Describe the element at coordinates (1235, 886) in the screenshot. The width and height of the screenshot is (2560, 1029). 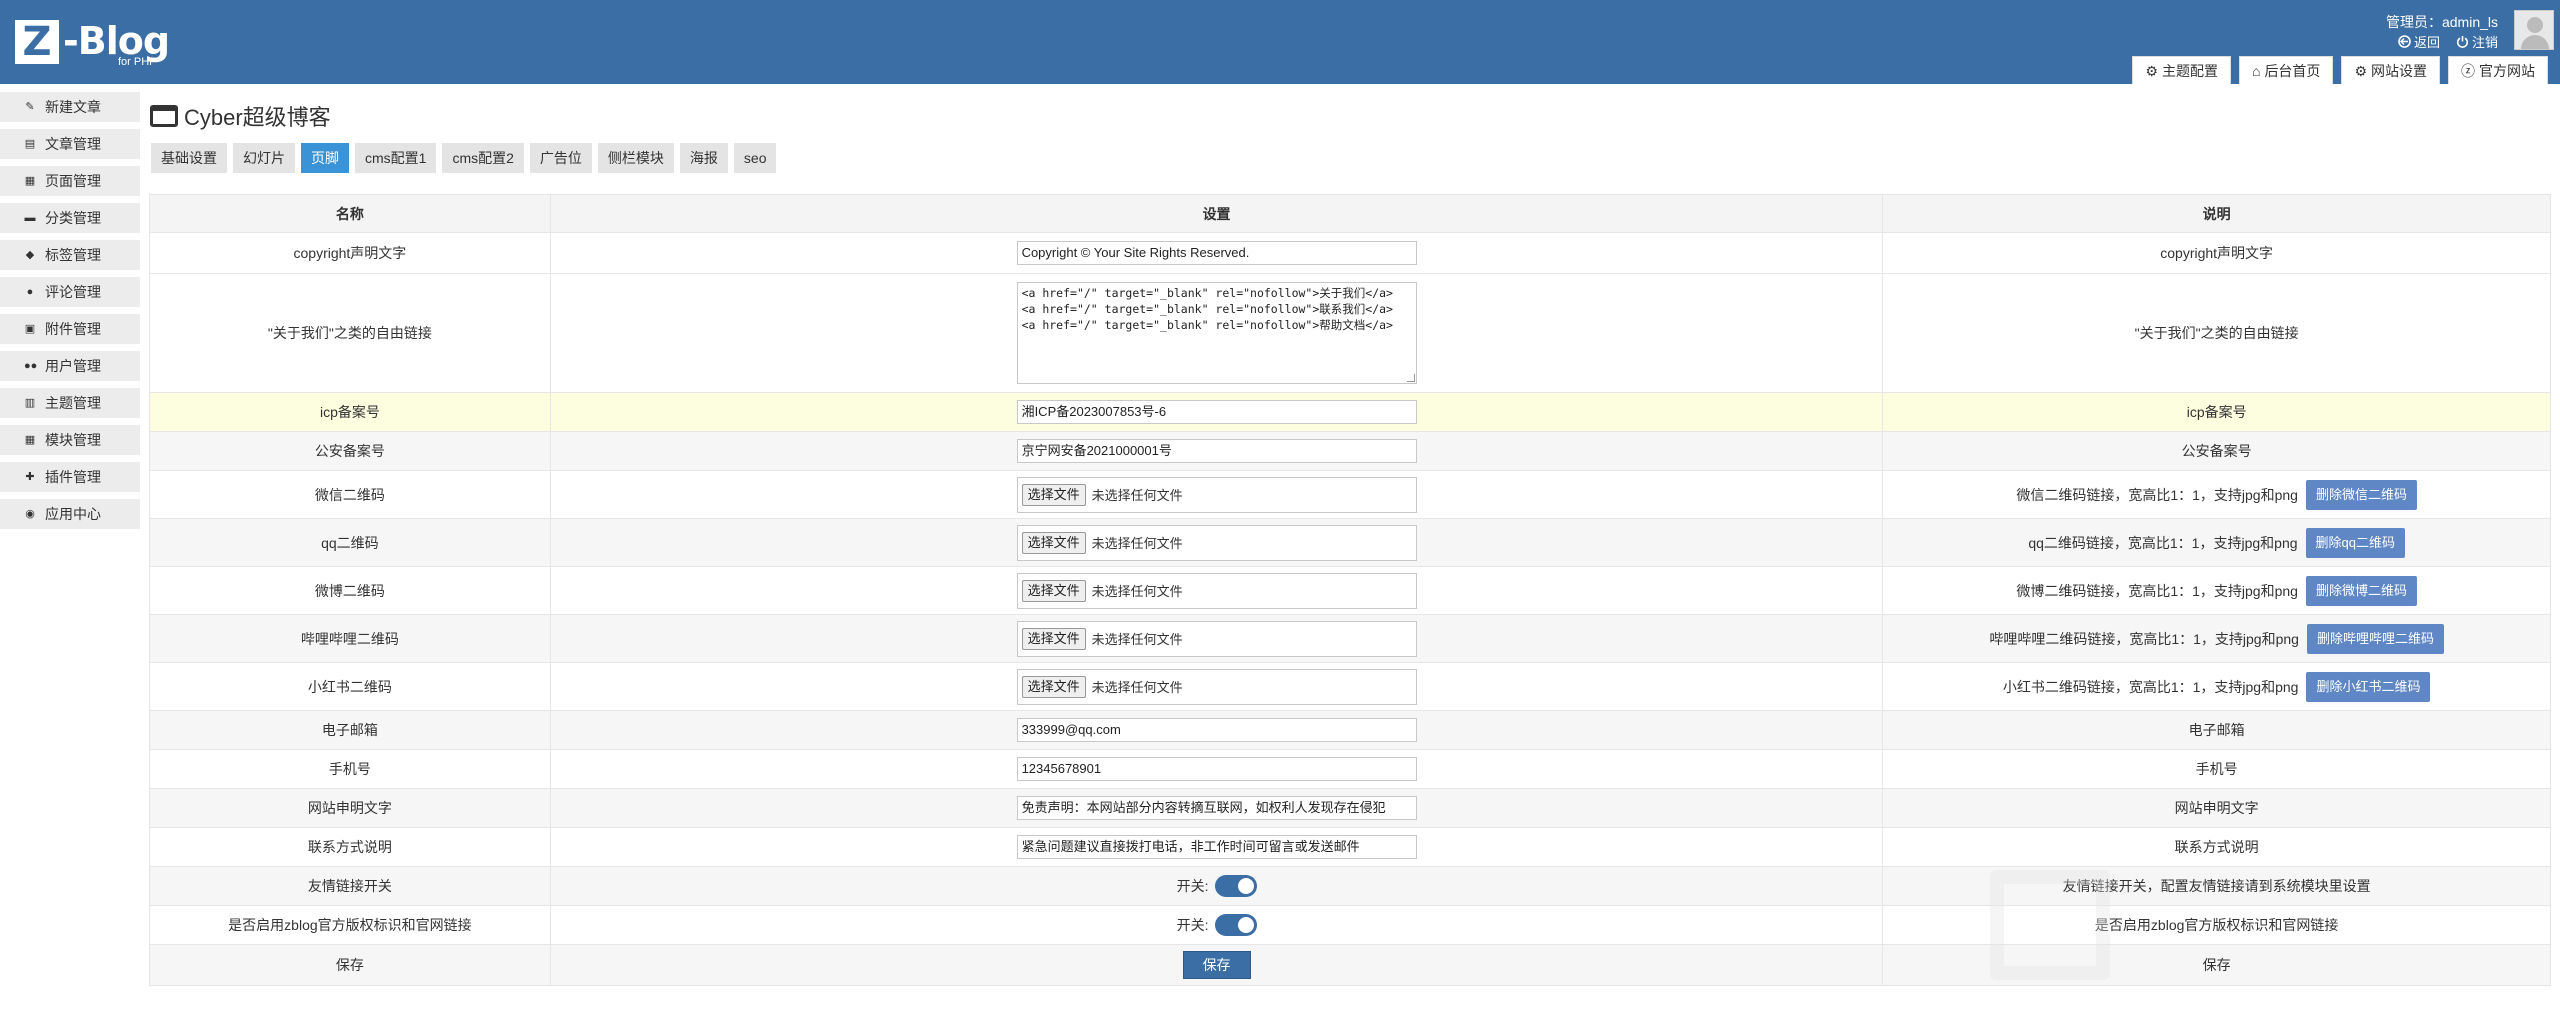
I see `friend-link-toggle` at that location.